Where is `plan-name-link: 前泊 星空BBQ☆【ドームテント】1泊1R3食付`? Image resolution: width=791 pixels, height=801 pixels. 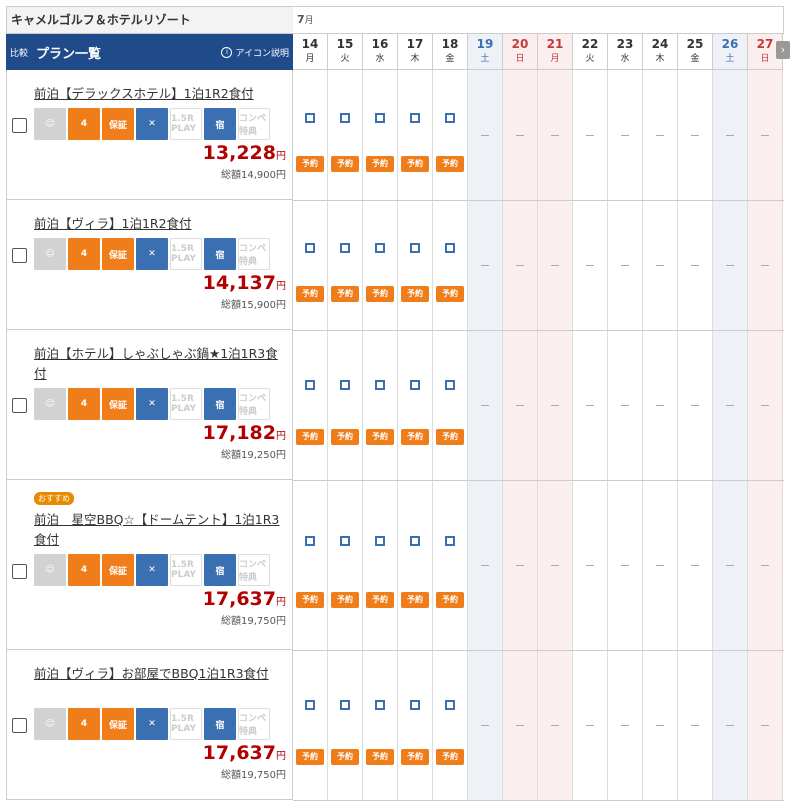
plan-name-link: 前泊 星空BBQ☆【ドームテント】1泊1R3食付 is located at coordinates (160, 530).